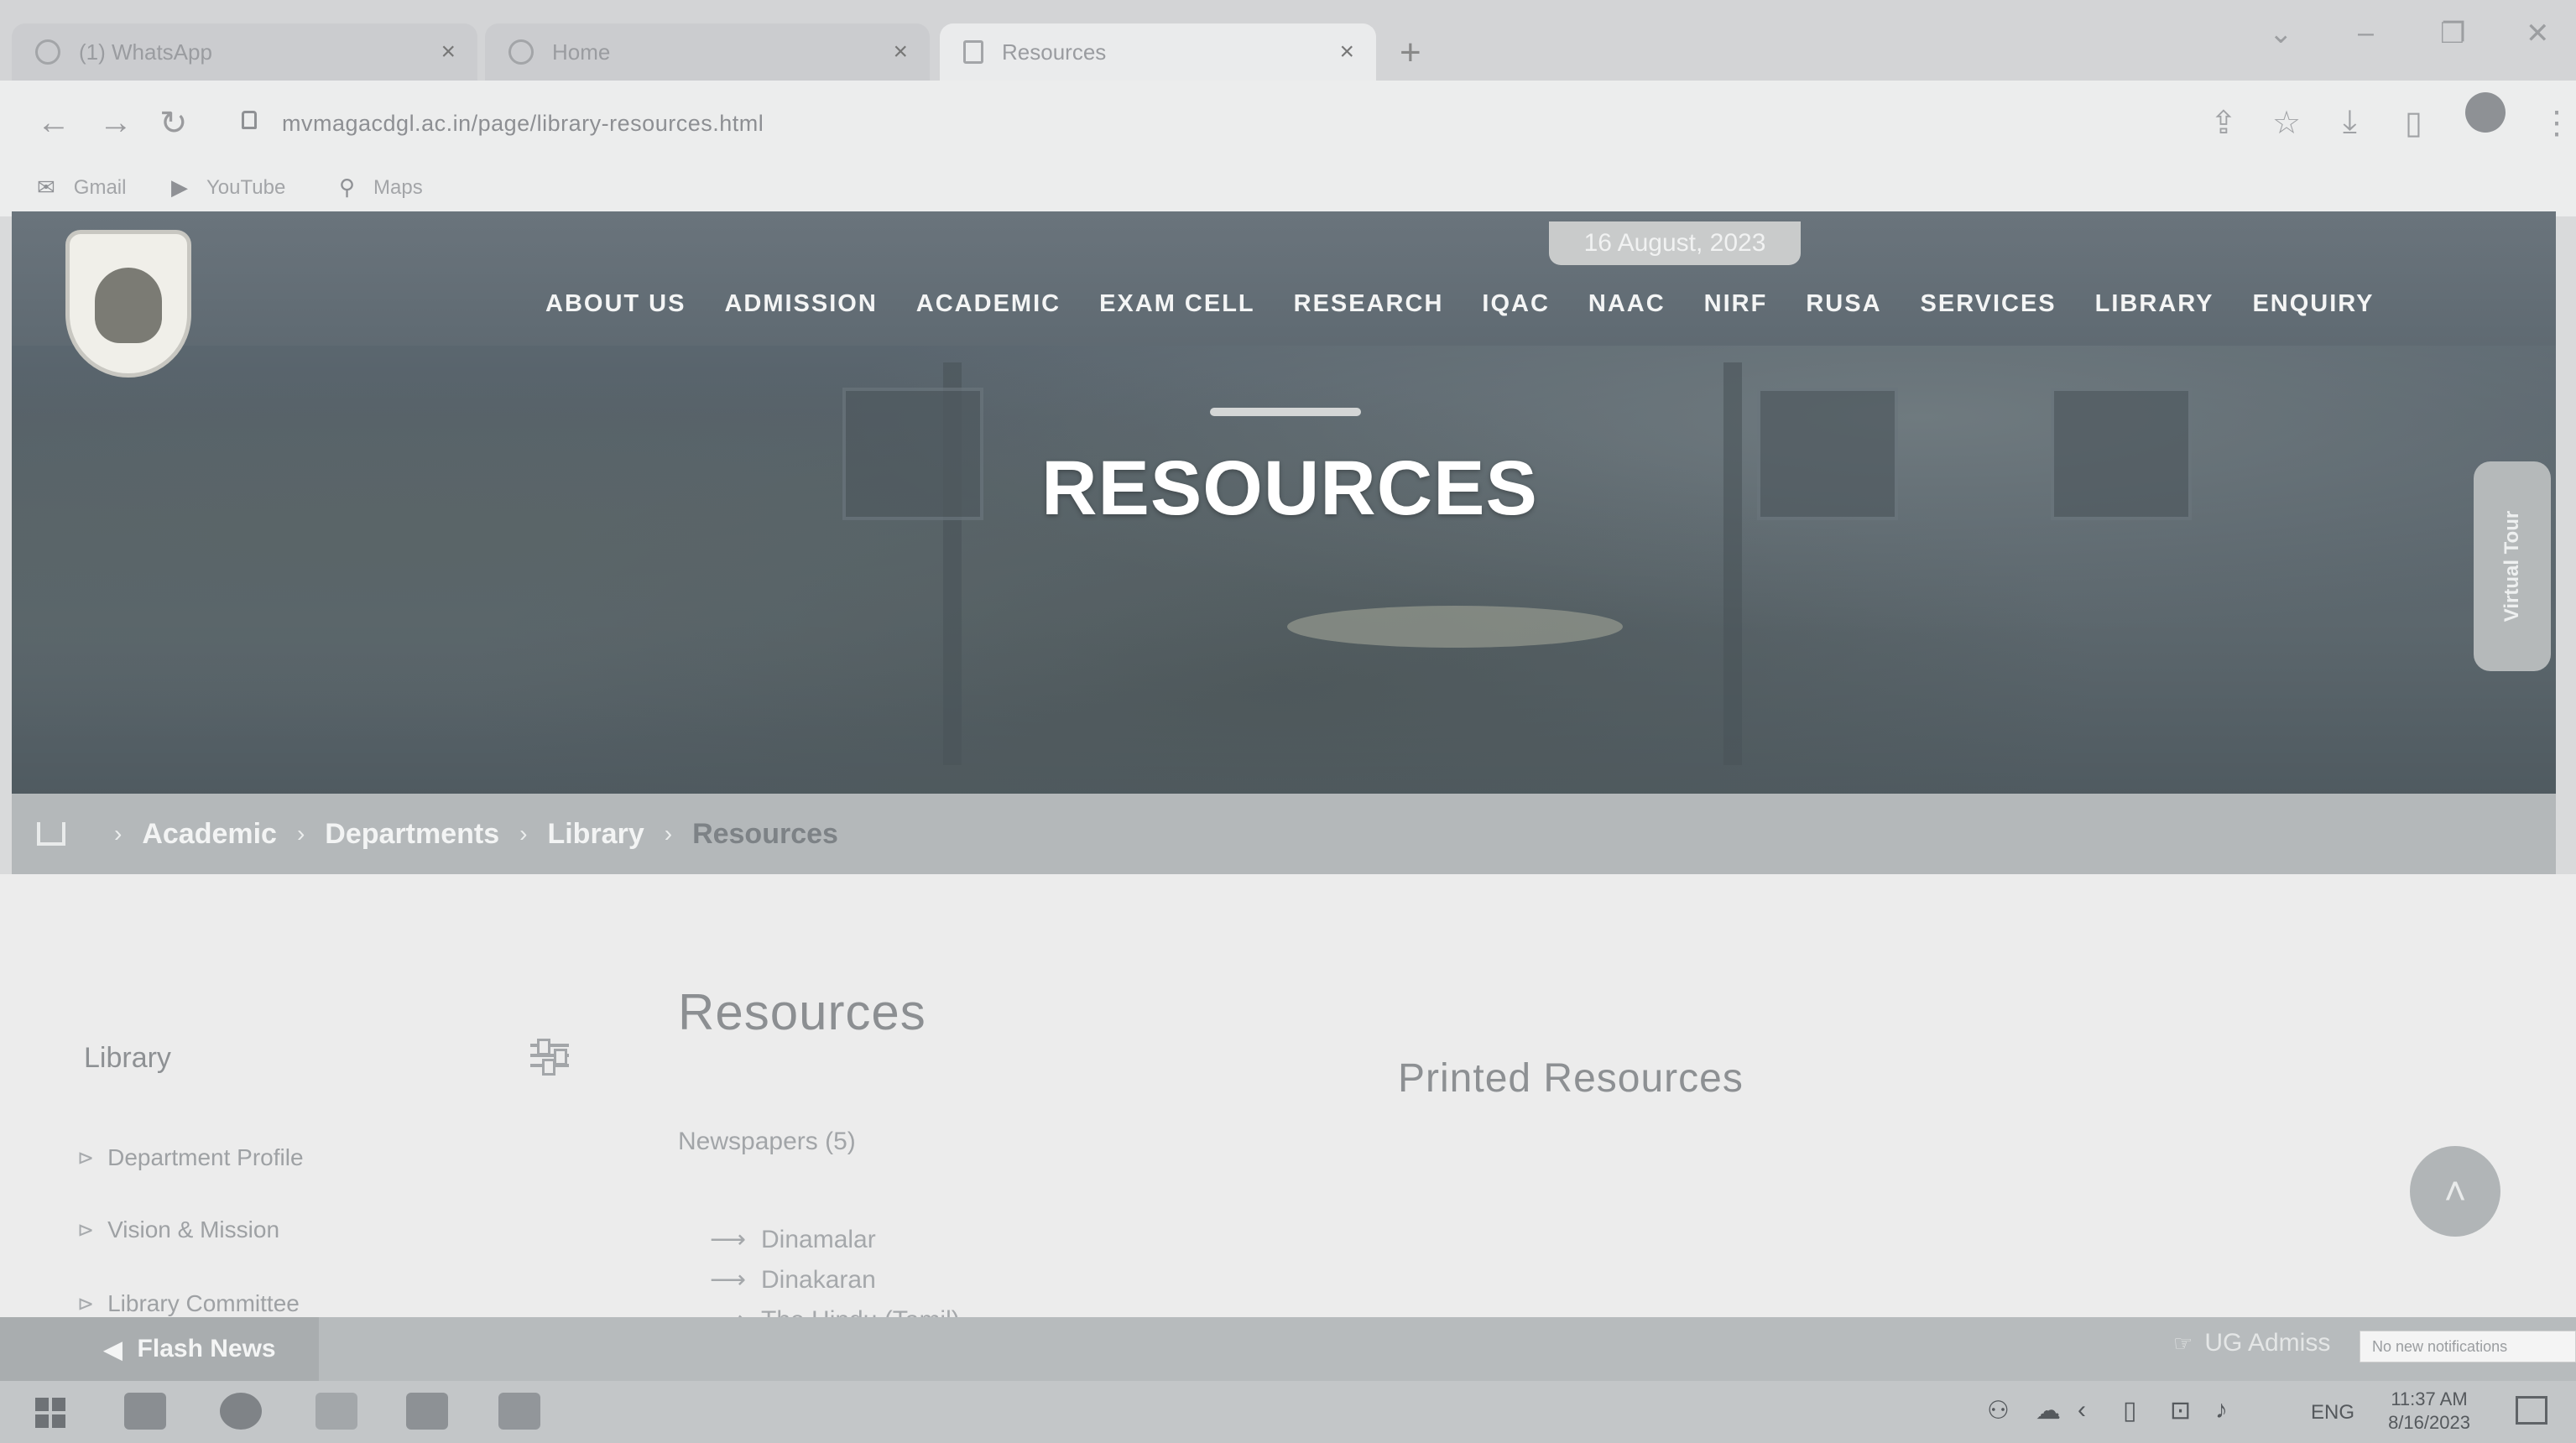  I want to click on home-icon, so click(51, 834).